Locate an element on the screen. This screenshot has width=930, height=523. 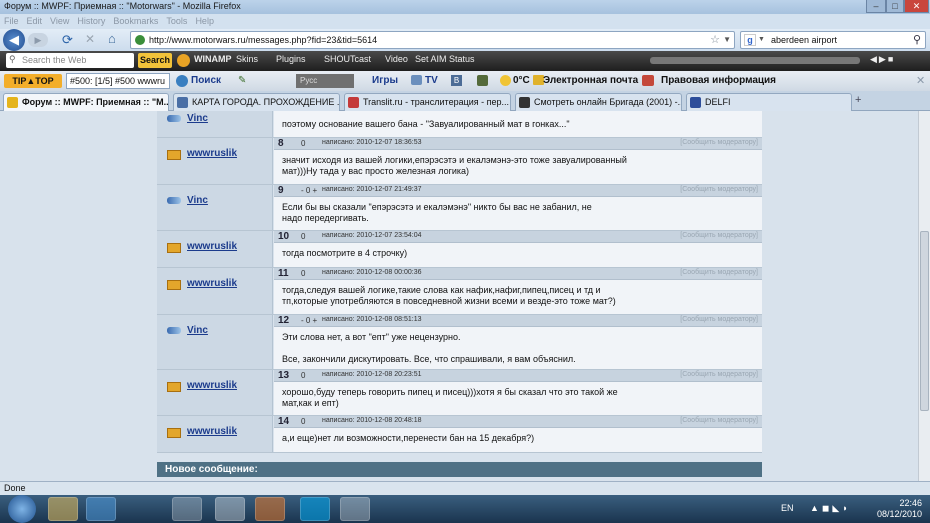
engine-dropdown-icon: ▼ is located at coordinates (761, 39).